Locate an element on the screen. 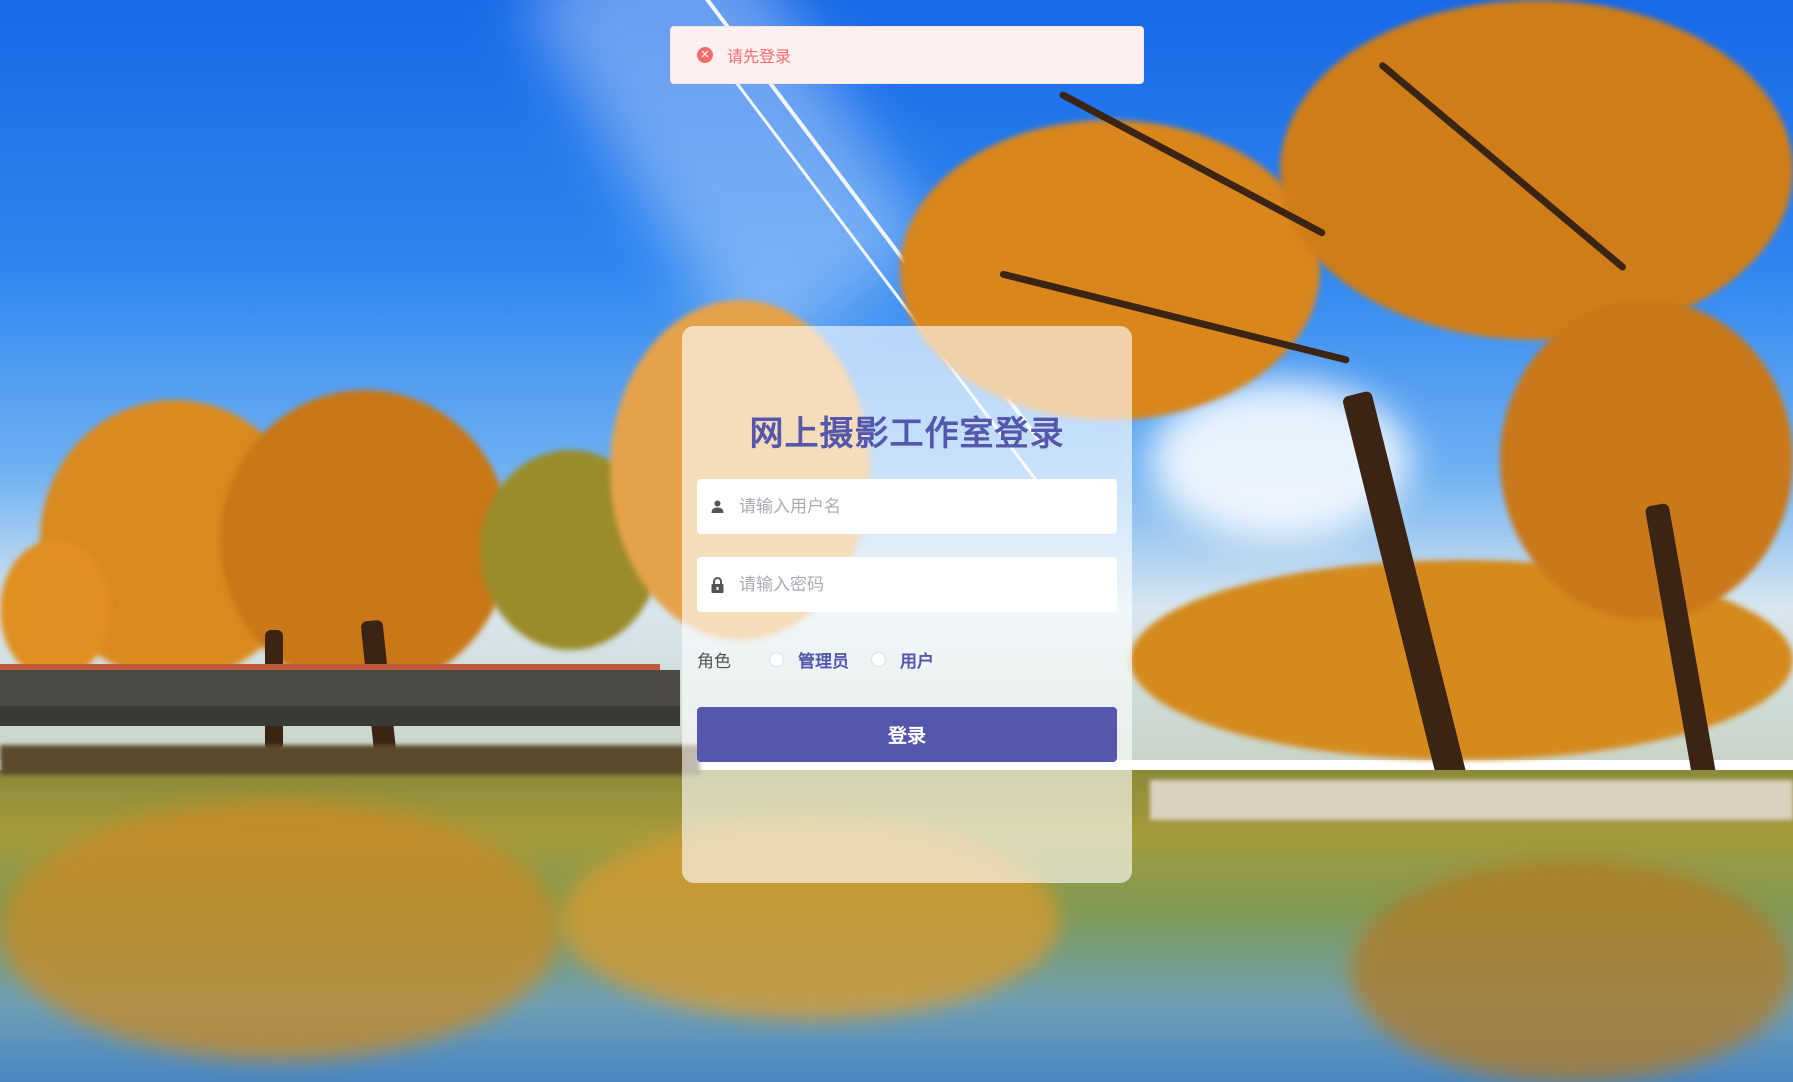 This screenshot has width=1793, height=1082. role-option-label: 用户 is located at coordinates (917, 661).